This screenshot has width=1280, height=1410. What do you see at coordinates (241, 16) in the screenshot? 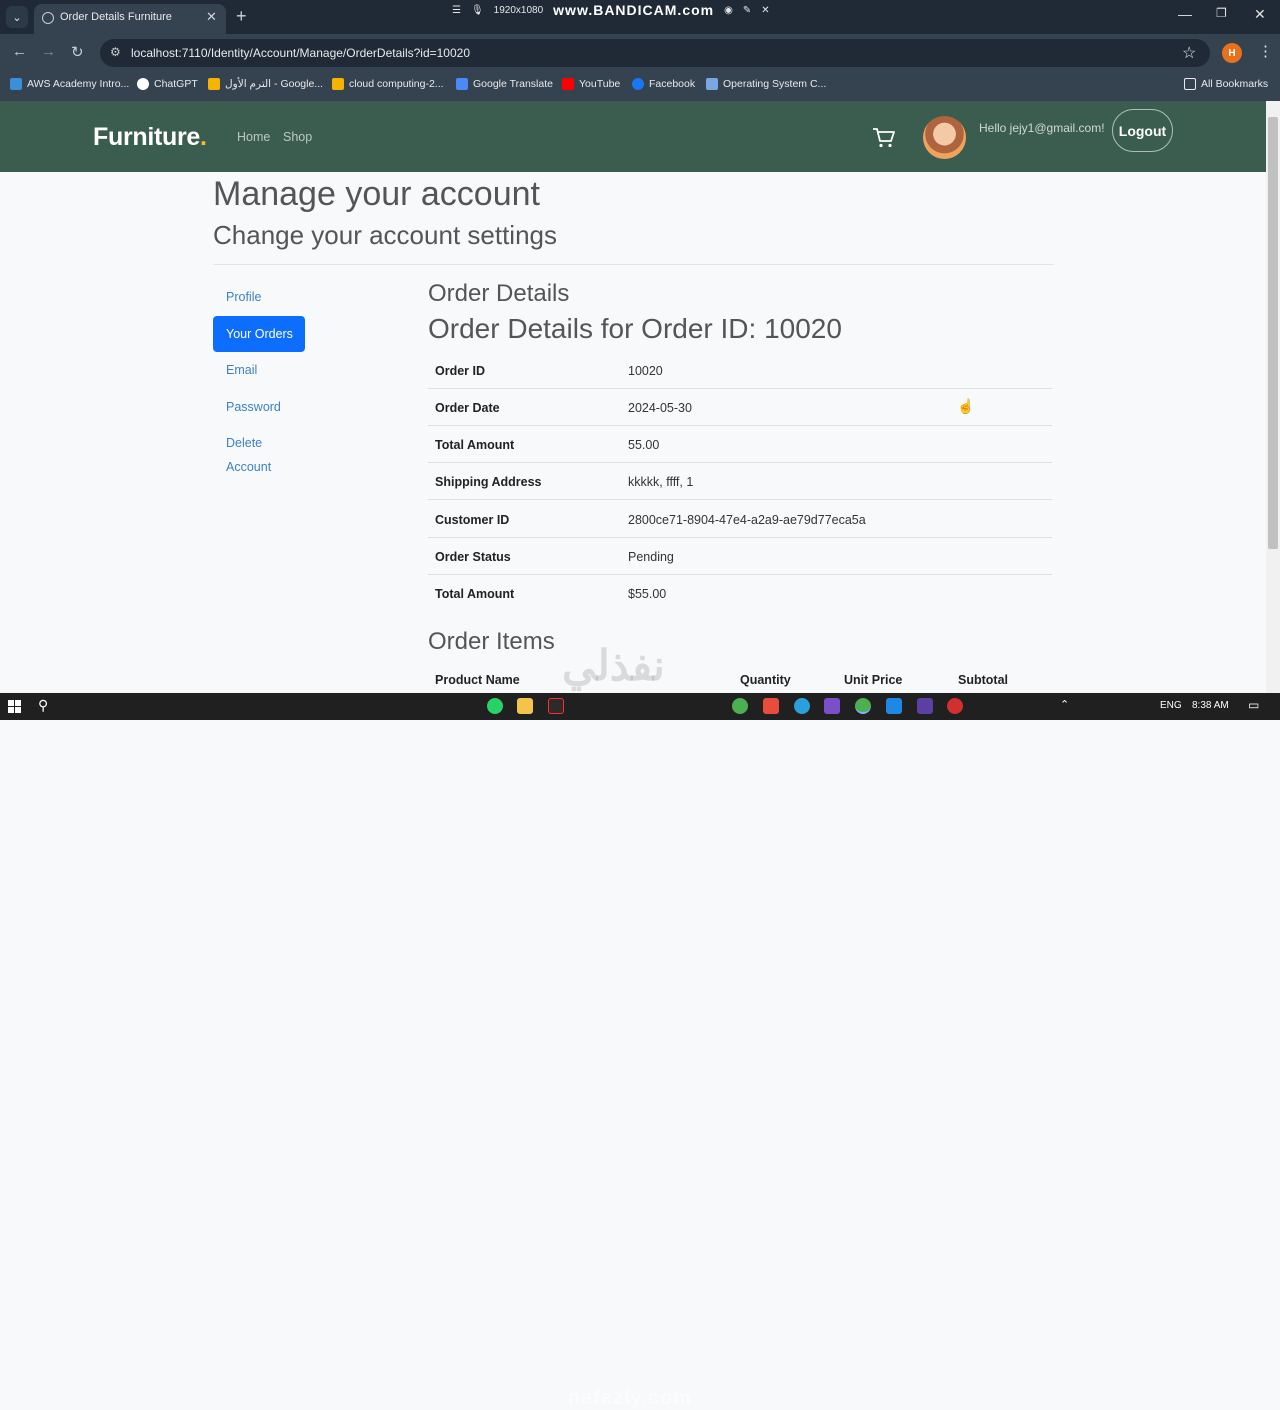
I see `new-tab-button: +` at bounding box center [241, 16].